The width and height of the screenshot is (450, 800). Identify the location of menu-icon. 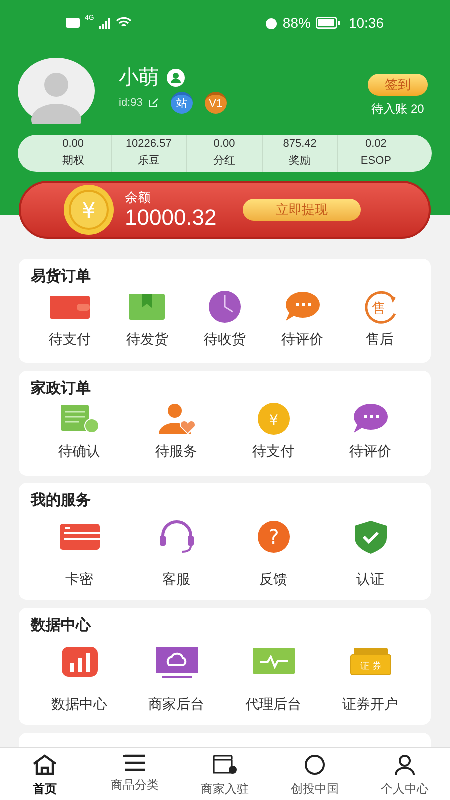
(135, 763).